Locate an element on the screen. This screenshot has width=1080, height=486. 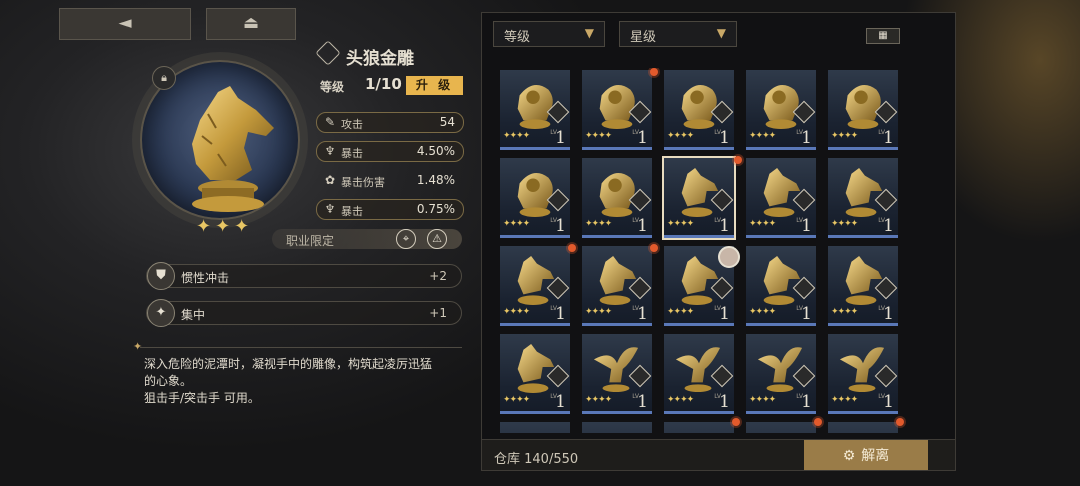
star-filter-dropdown: 星级 ▼ is located at coordinates (678, 34).